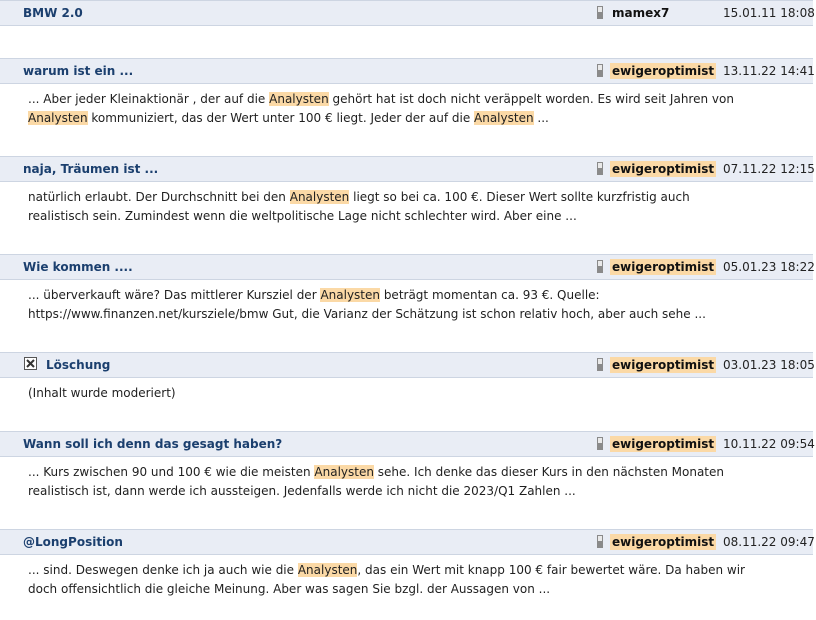 Image resolution: width=816 pixels, height=620 pixels. Describe the element at coordinates (769, 71) in the screenshot. I see `post-date: 13.11.22 14:41` at that location.